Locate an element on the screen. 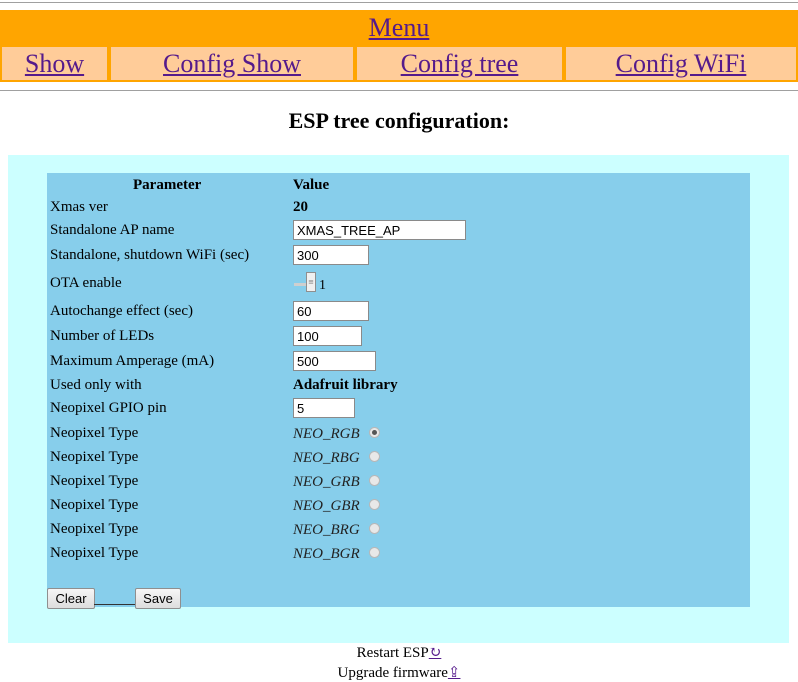 Image resolution: width=798 pixels, height=682 pixels. value-xmas-ver: 20 is located at coordinates (300, 207).